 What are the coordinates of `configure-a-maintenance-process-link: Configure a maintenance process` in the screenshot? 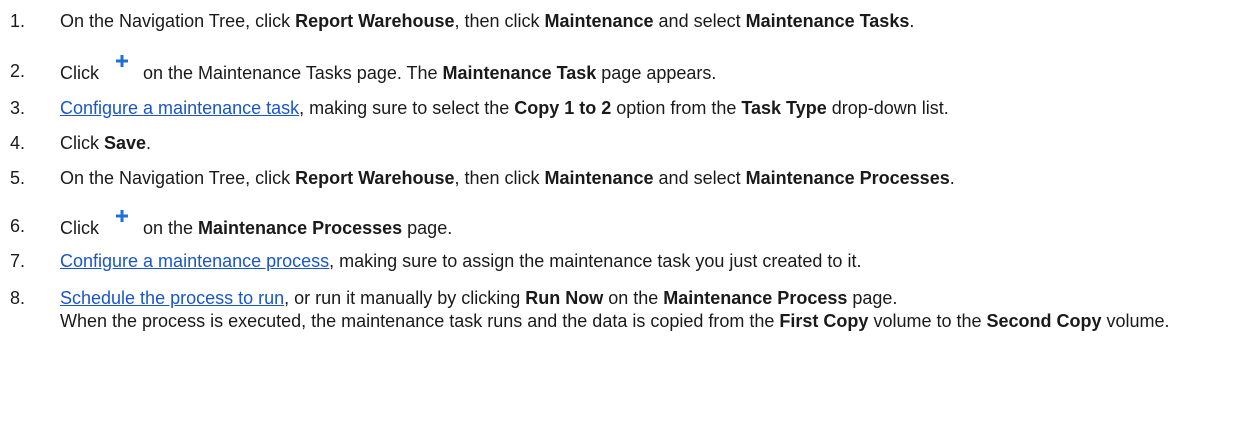 It's located at (194, 261).